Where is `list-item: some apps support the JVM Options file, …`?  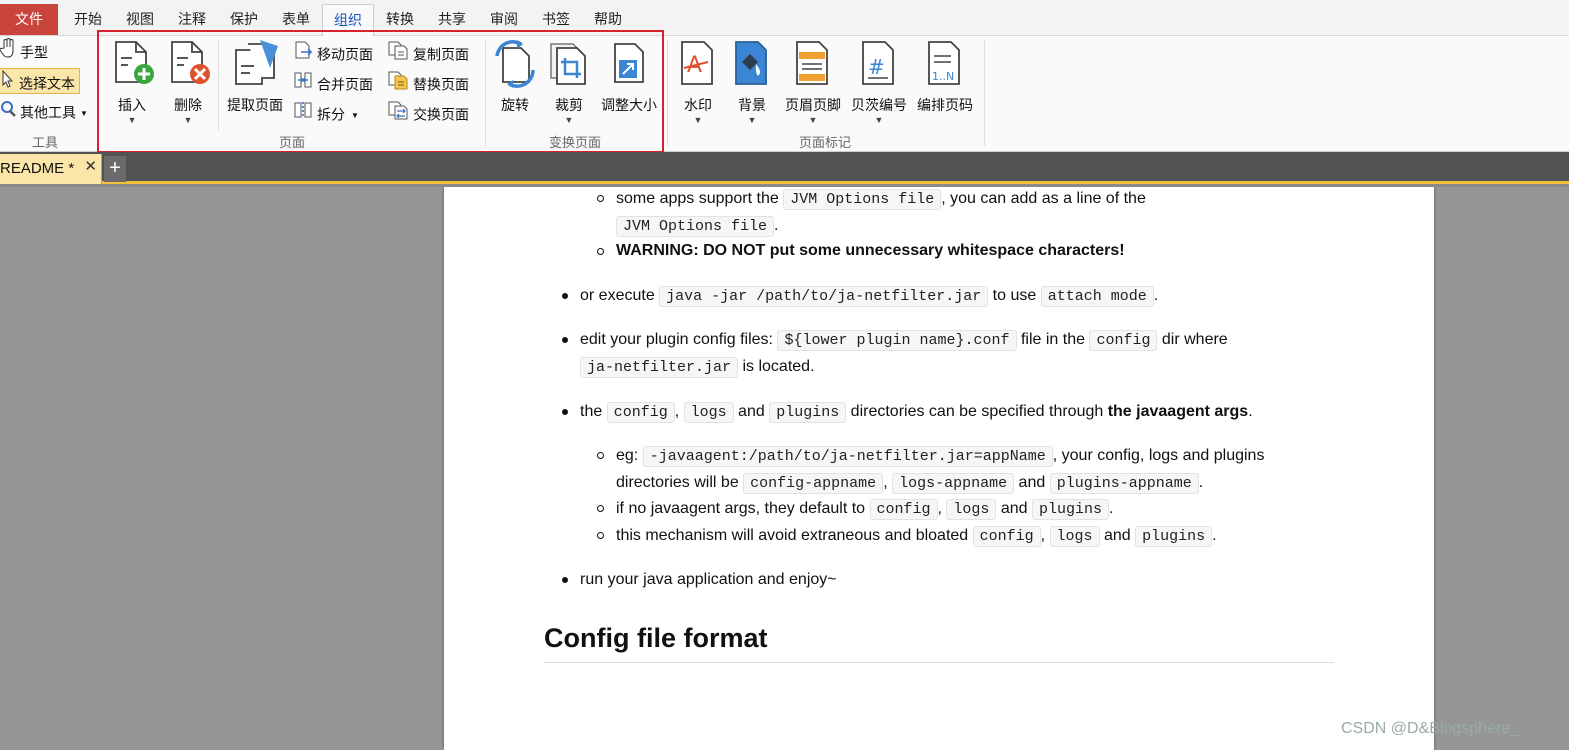 list-item: some apps support the JVM Options file, … is located at coordinates (881, 199).